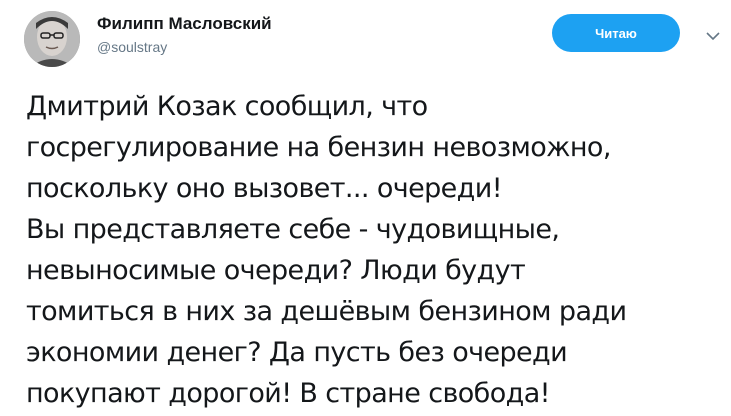 This screenshot has width=731, height=416. I want to click on avatar, so click(52, 39).